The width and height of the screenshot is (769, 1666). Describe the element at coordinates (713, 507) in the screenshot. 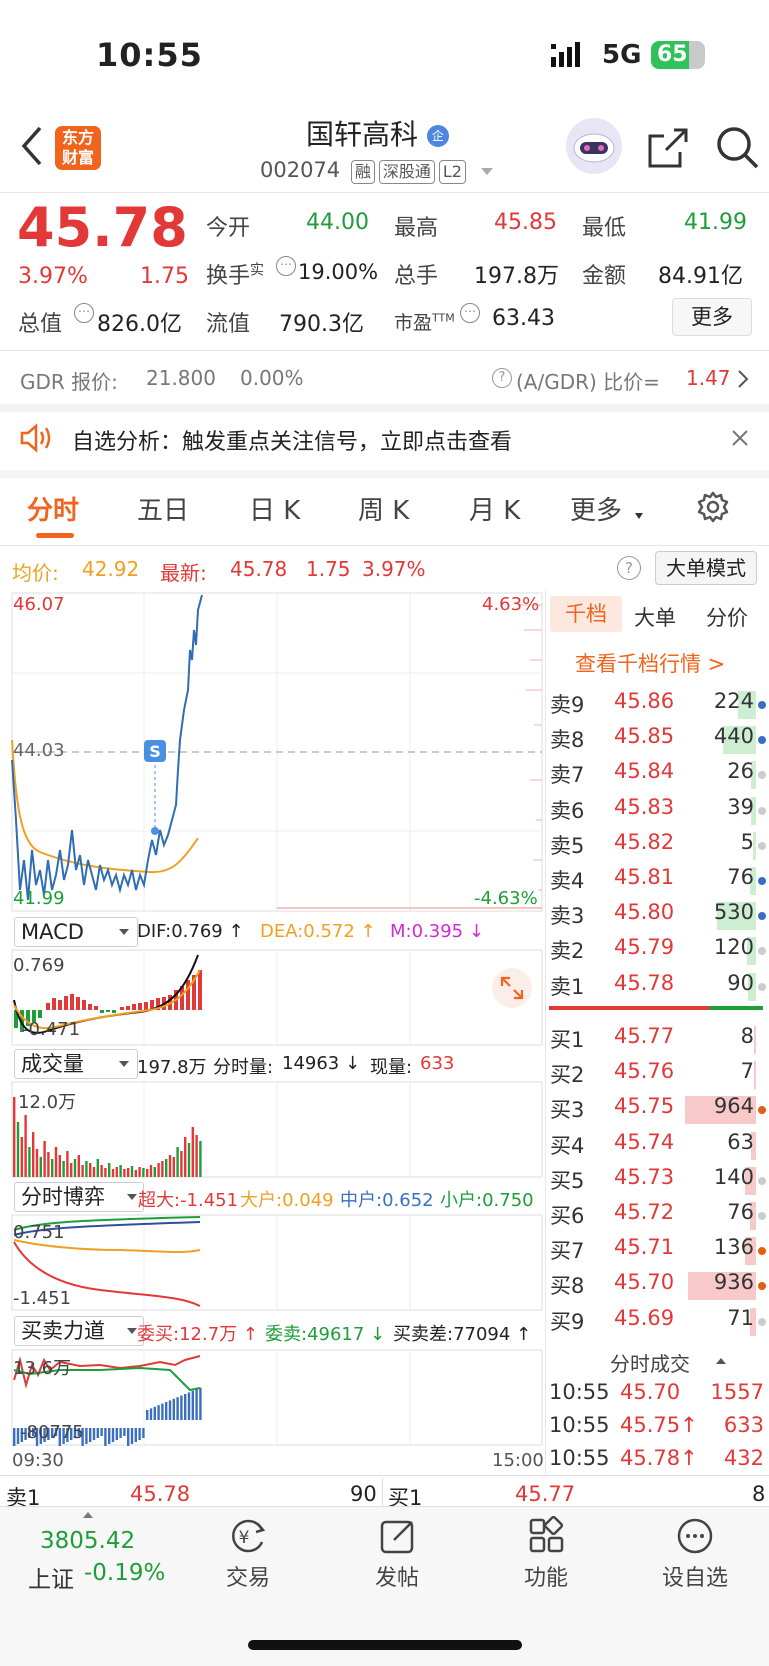

I see `settings-gear-icon` at that location.